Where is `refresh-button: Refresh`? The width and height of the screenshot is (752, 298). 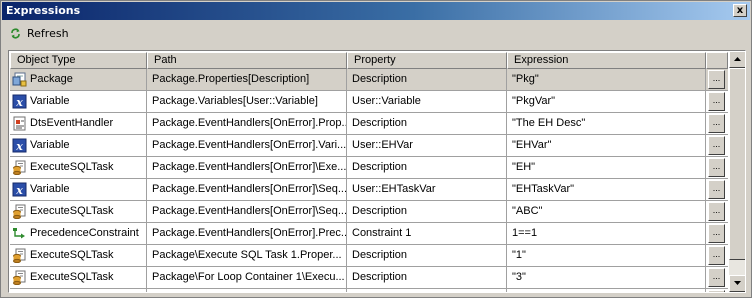 refresh-button: Refresh is located at coordinates (39, 33).